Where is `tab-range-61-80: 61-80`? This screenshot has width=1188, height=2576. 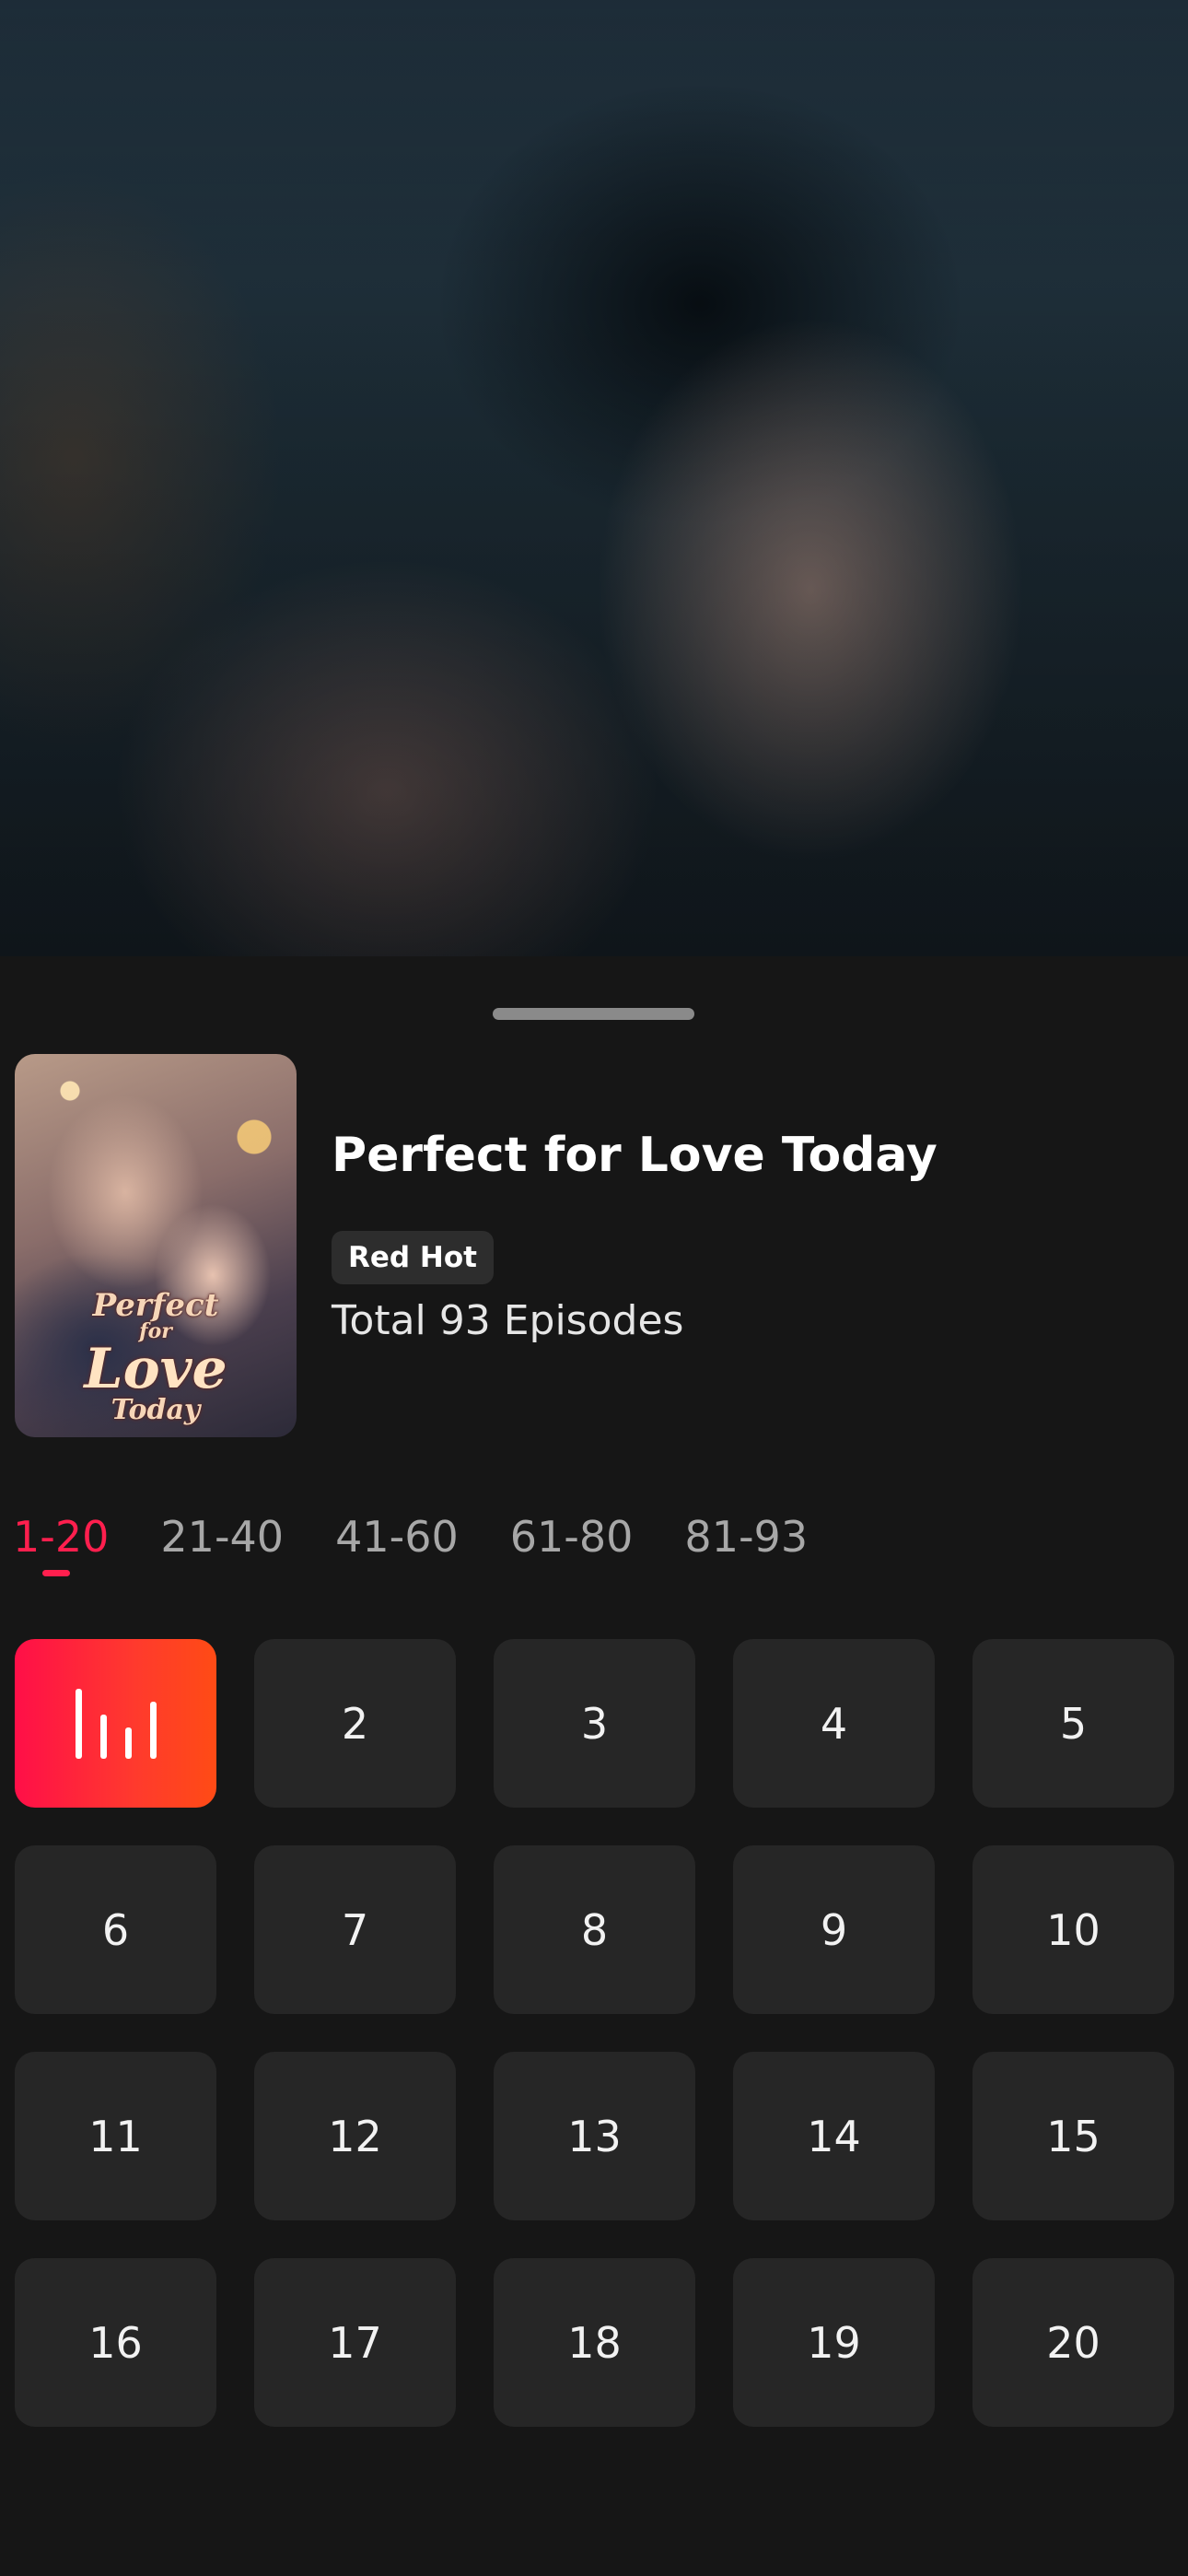
tab-range-61-80: 61-80 is located at coordinates (572, 1541).